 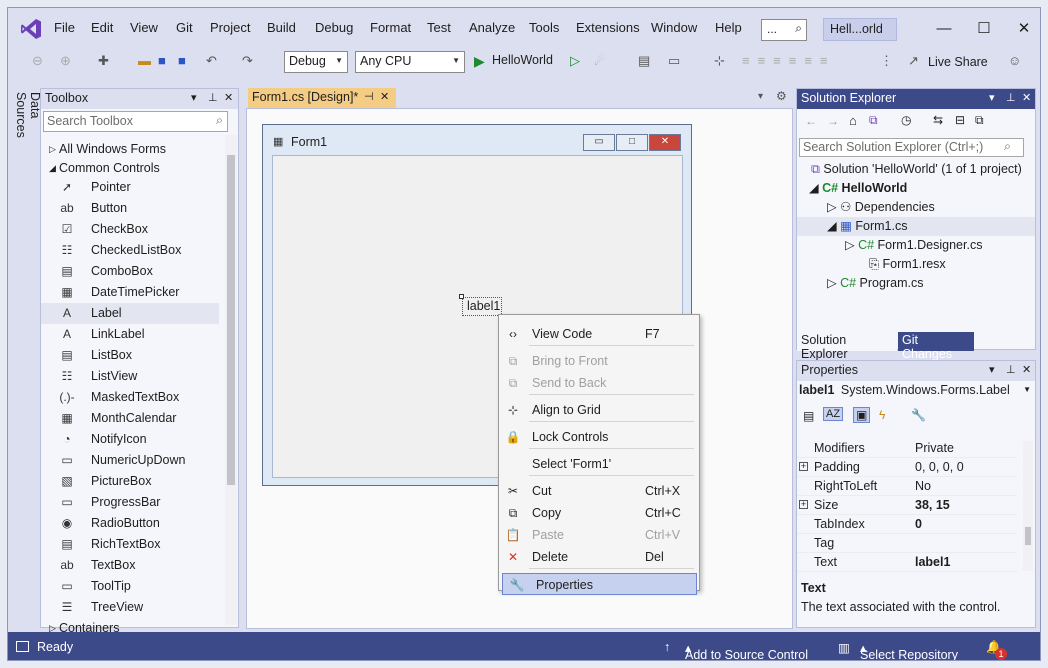 I want to click on menu-test: Test, so click(x=439, y=27).